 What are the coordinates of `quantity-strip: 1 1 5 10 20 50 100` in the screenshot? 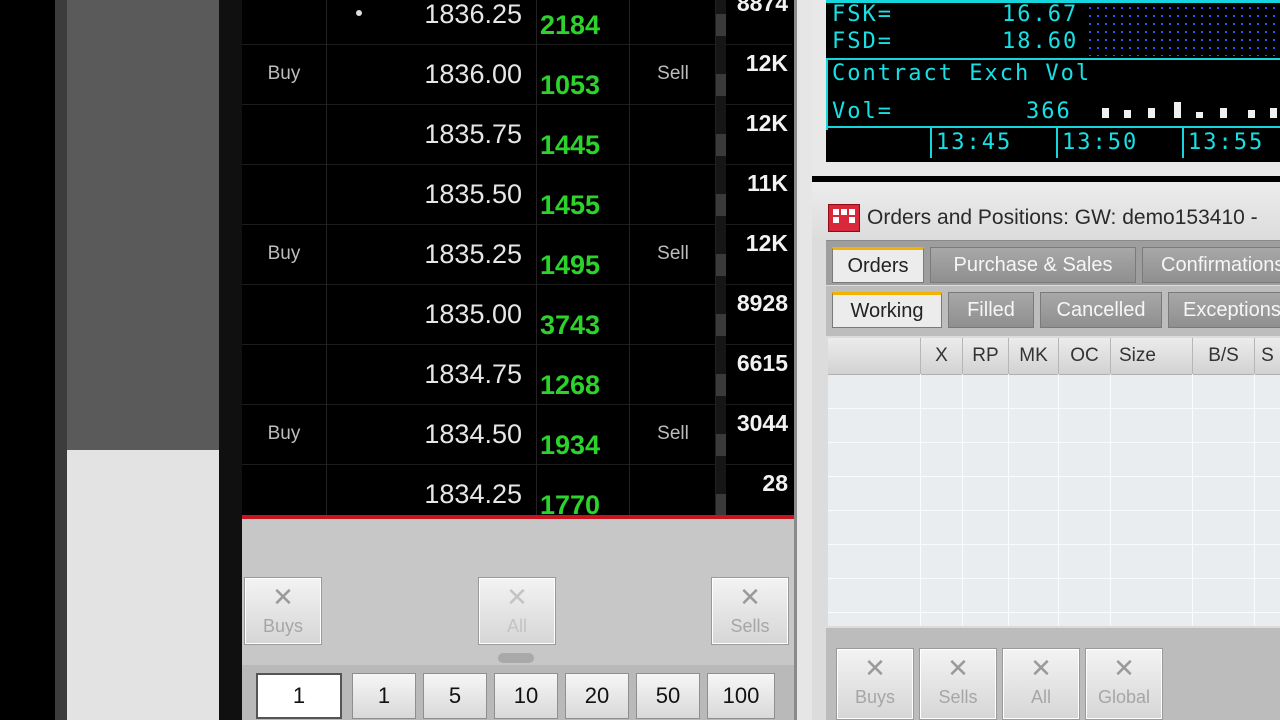 It's located at (518, 692).